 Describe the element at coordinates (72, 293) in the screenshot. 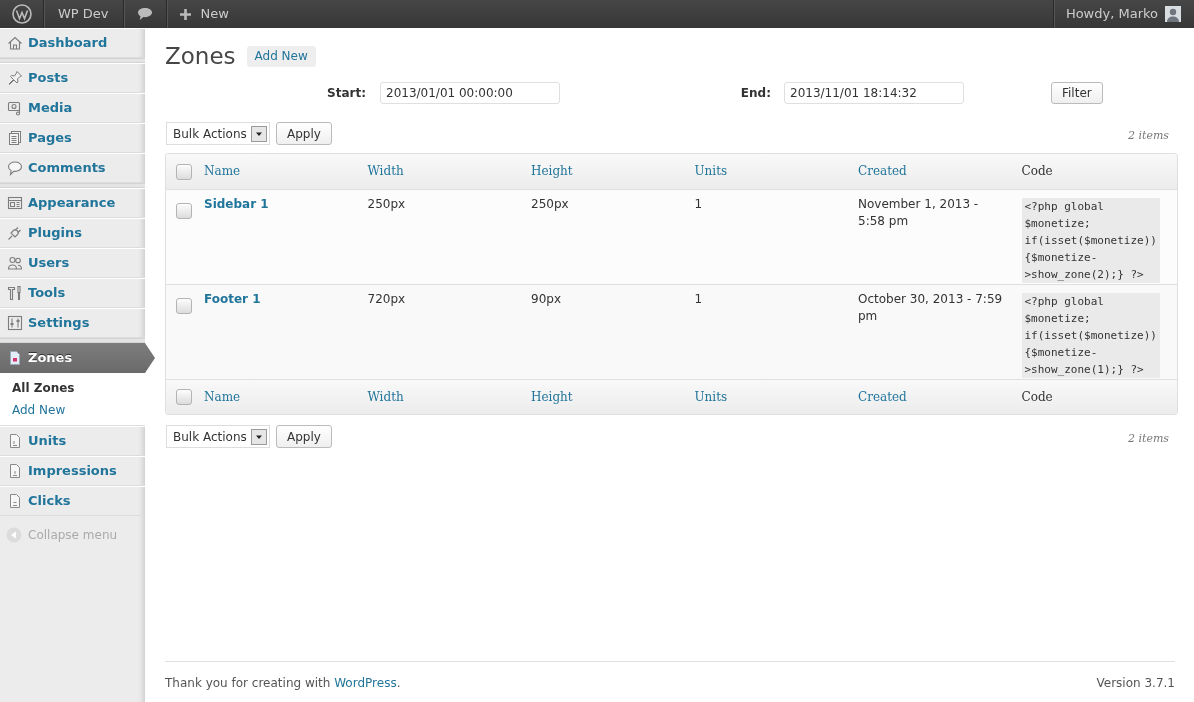

I see `menu-item: Tools` at that location.